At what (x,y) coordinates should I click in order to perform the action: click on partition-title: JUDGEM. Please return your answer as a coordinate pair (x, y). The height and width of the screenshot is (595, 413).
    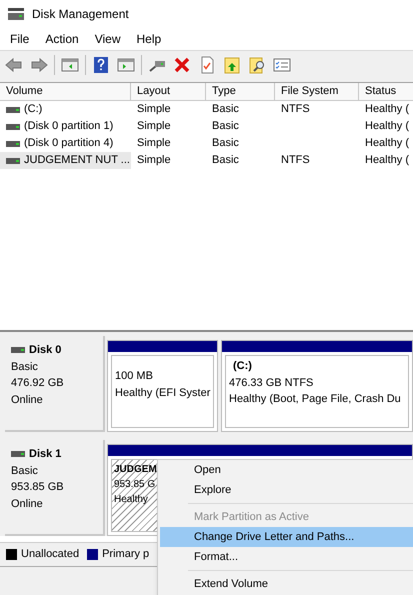
    Looking at the image, I should click on (135, 470).